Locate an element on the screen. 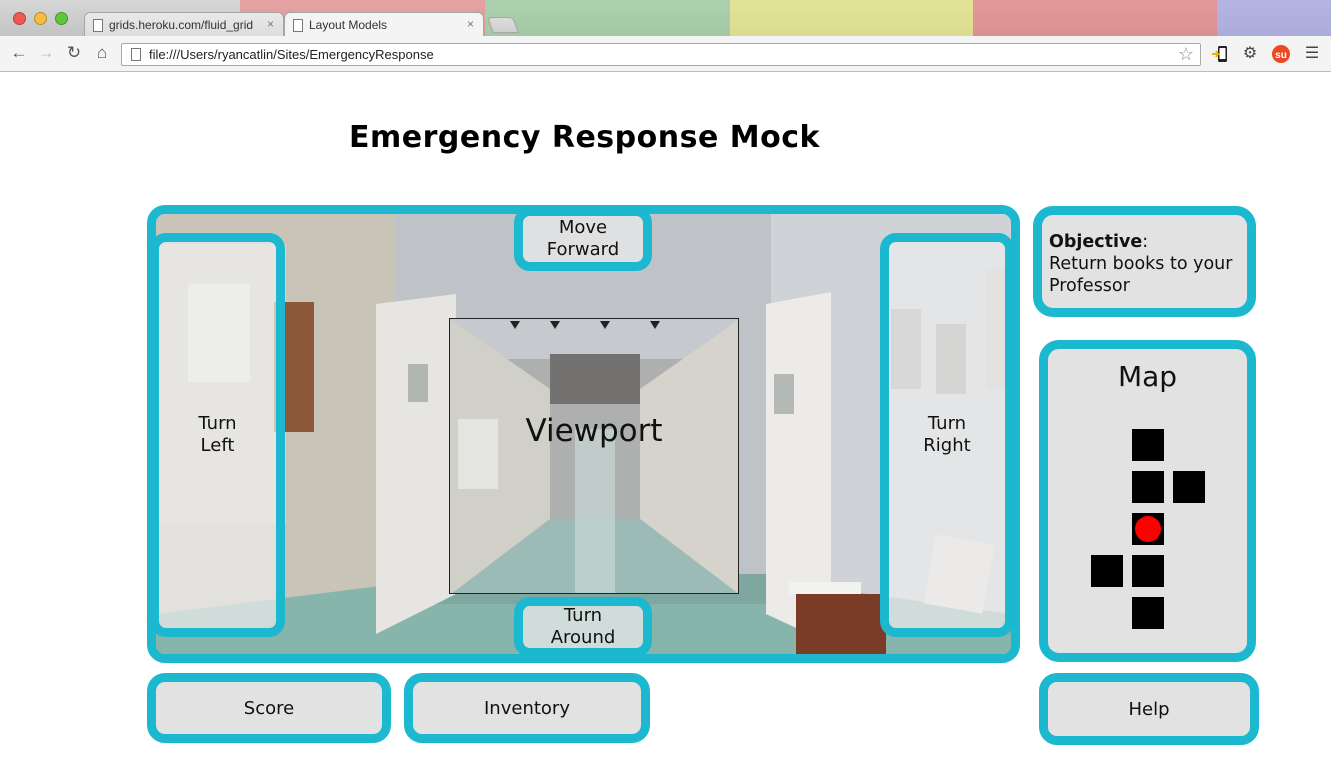  viewport-label: Viewport is located at coordinates (594, 431).